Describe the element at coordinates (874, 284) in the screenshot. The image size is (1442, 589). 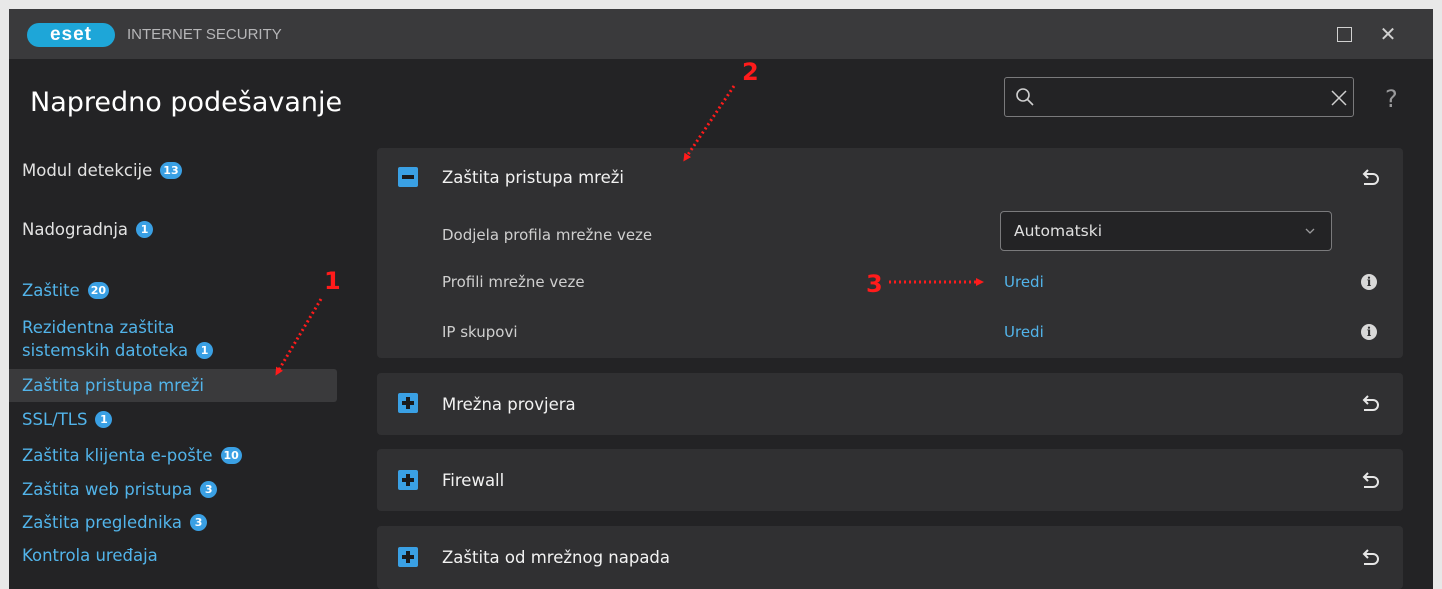
I see `annotation-marker-3: 3` at that location.